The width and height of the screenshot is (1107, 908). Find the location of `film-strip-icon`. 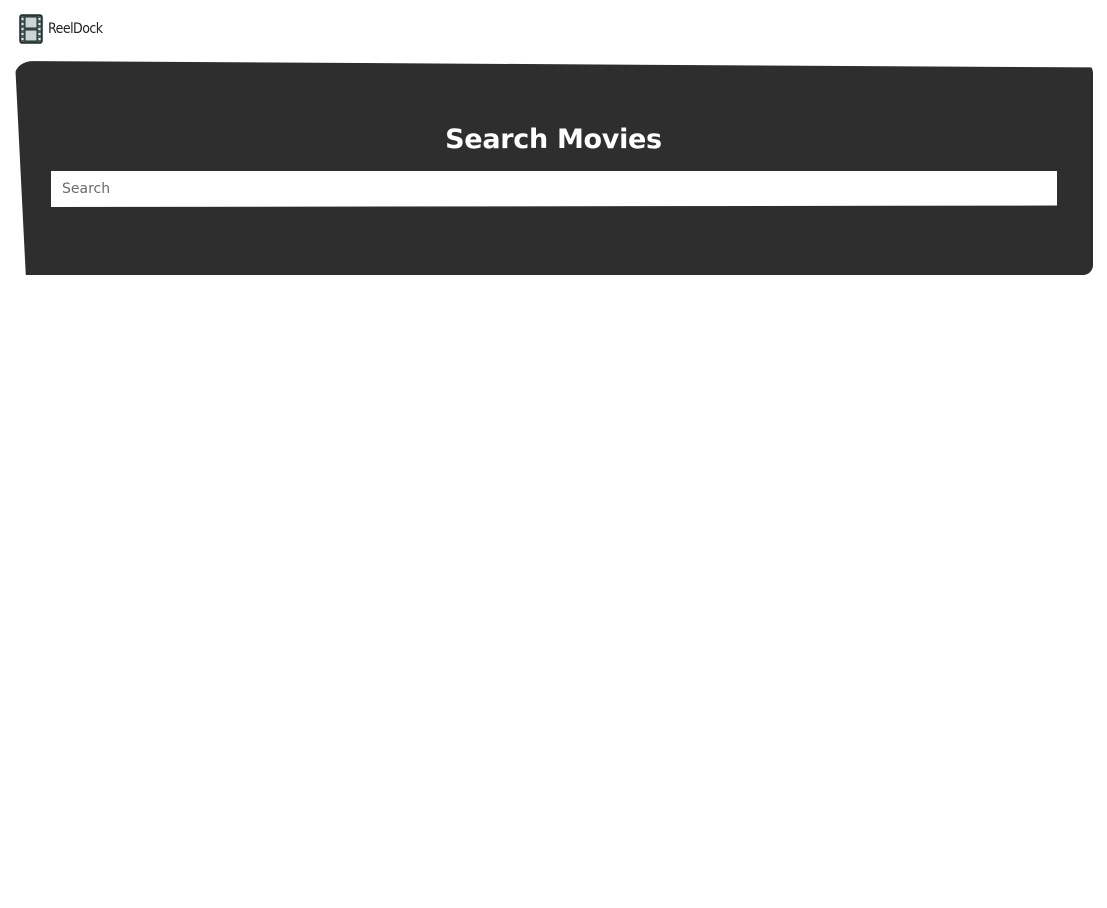

film-strip-icon is located at coordinates (31, 29).